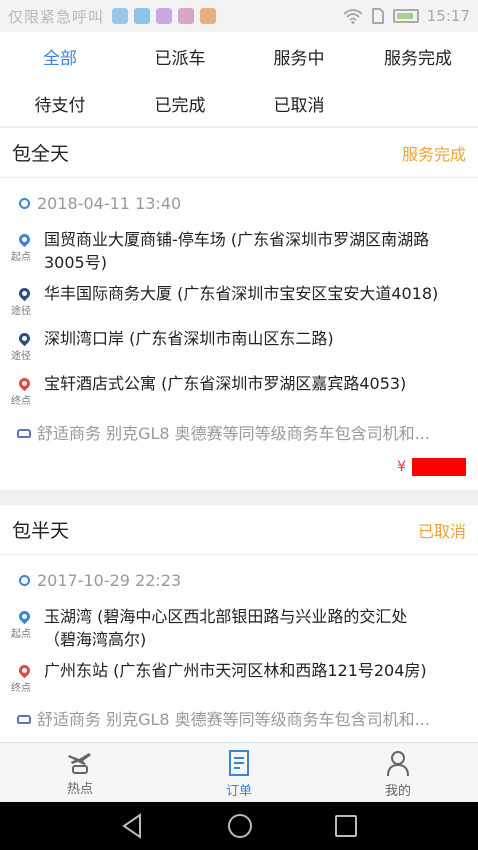  Describe the element at coordinates (401, 467) in the screenshot. I see `currency-symbol: ¥` at that location.